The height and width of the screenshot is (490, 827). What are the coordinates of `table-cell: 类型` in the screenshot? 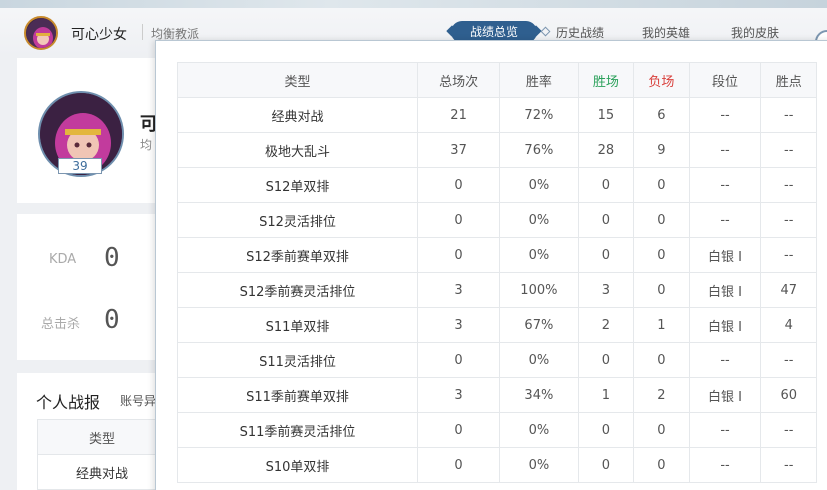 It's located at (102, 437).